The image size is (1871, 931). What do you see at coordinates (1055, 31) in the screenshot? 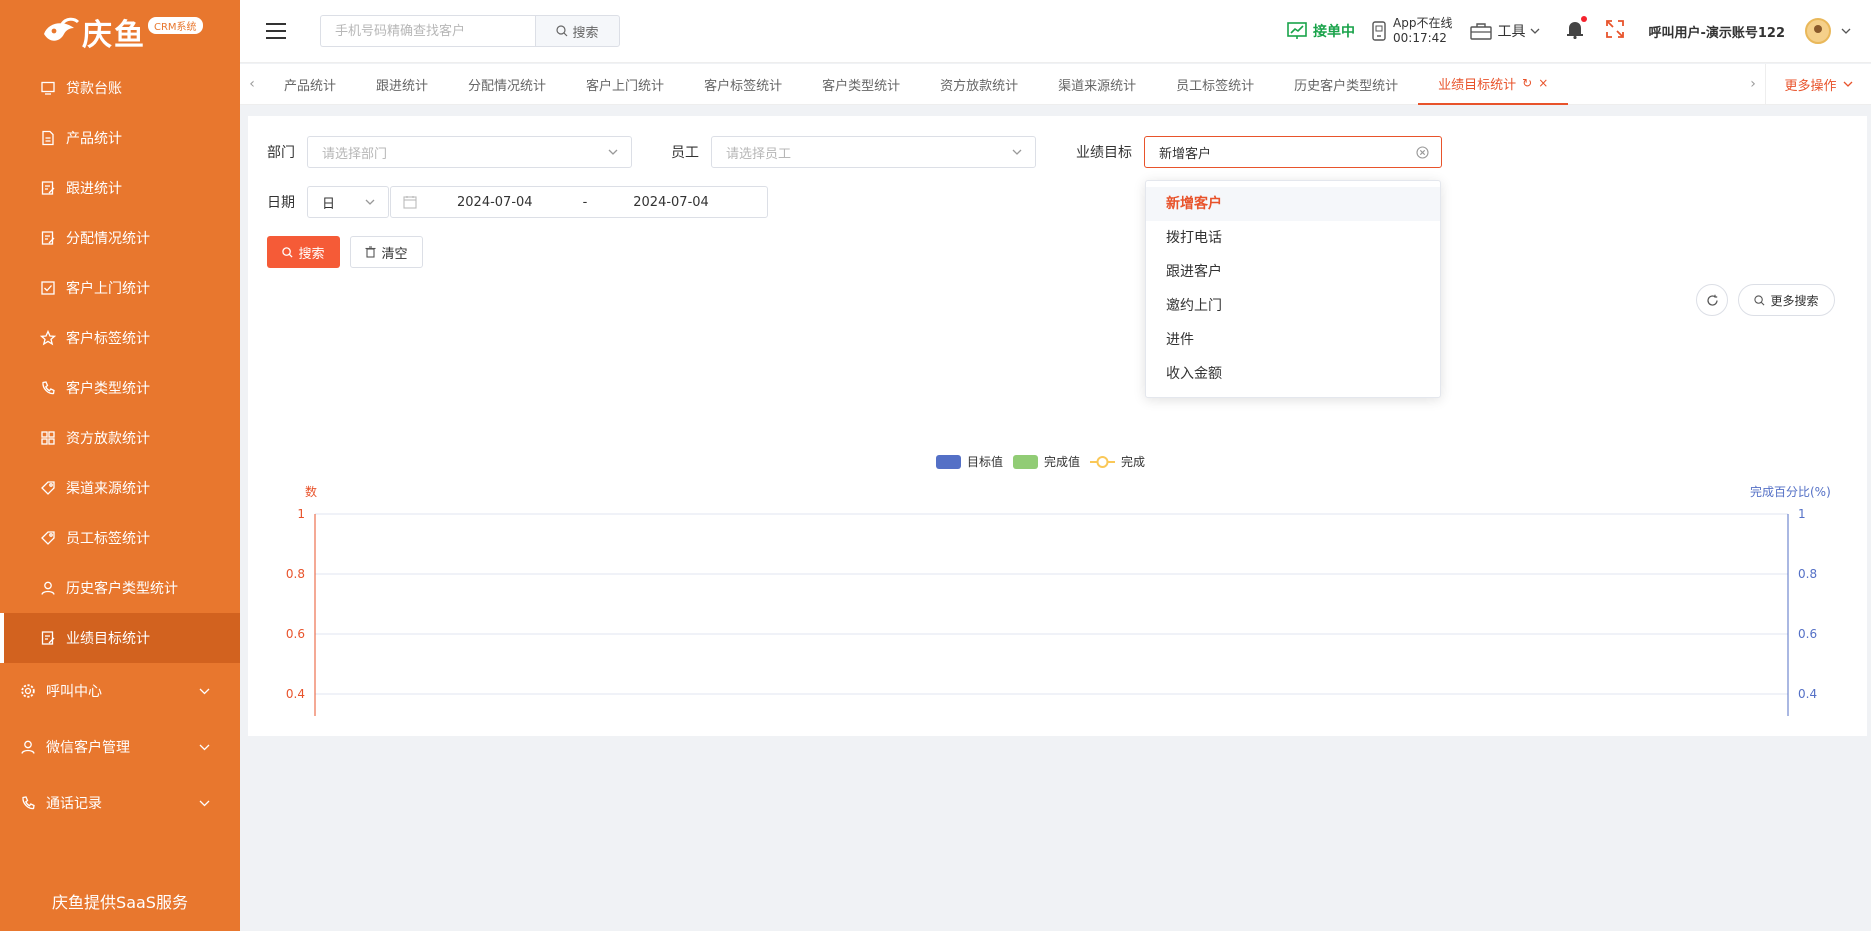
I see `top-header: 搜索 接单中 App不在线 00:17:42 工具 呼叫用户-演示账号122` at bounding box center [1055, 31].